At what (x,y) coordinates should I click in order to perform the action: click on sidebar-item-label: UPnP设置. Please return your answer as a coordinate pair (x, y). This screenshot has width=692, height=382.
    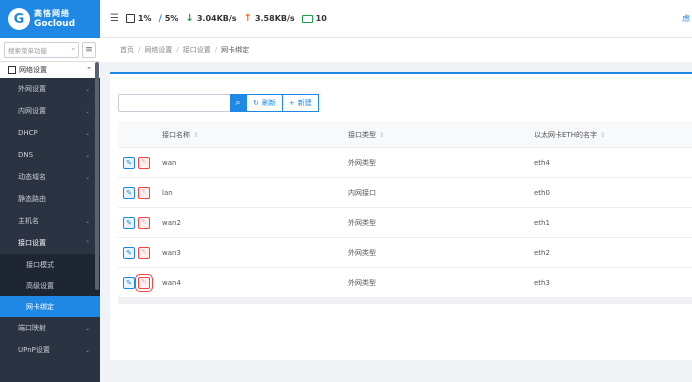
    Looking at the image, I should click on (34, 350).